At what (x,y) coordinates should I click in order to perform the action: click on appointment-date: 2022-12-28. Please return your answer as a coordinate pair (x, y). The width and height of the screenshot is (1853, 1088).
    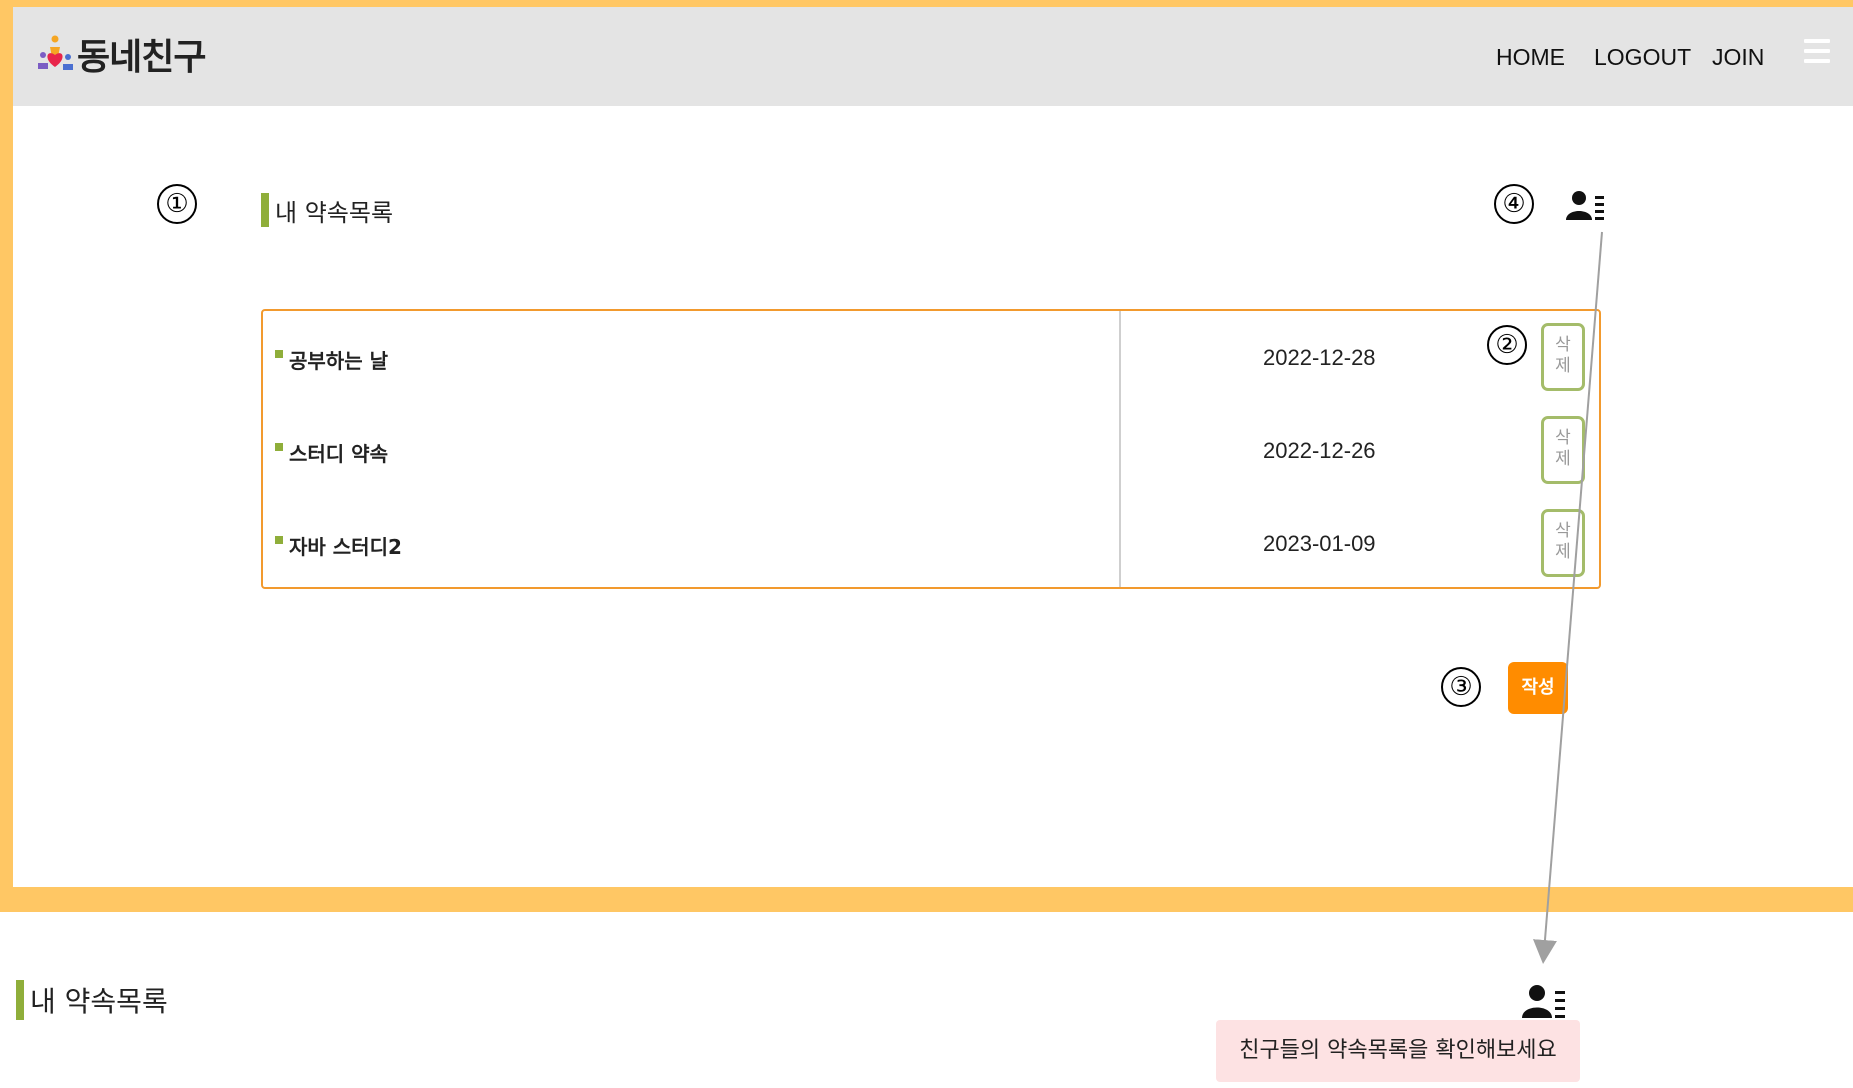
    Looking at the image, I should click on (1319, 357).